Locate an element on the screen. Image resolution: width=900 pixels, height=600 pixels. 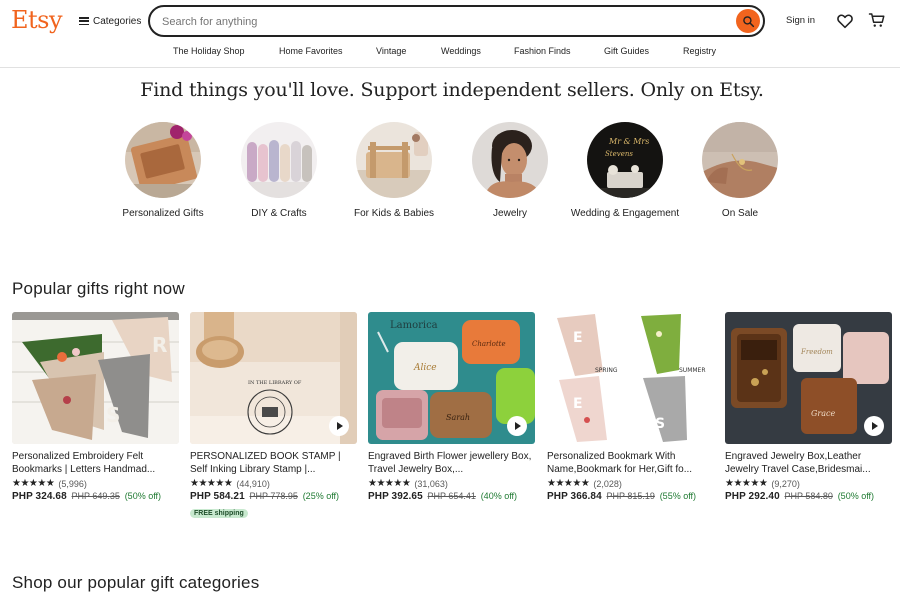
discount: (25% off) is located at coordinates (321, 496).